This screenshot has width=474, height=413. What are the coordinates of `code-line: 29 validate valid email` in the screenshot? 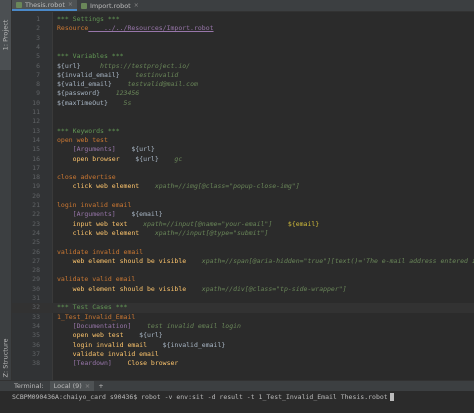 It's located at (243, 279).